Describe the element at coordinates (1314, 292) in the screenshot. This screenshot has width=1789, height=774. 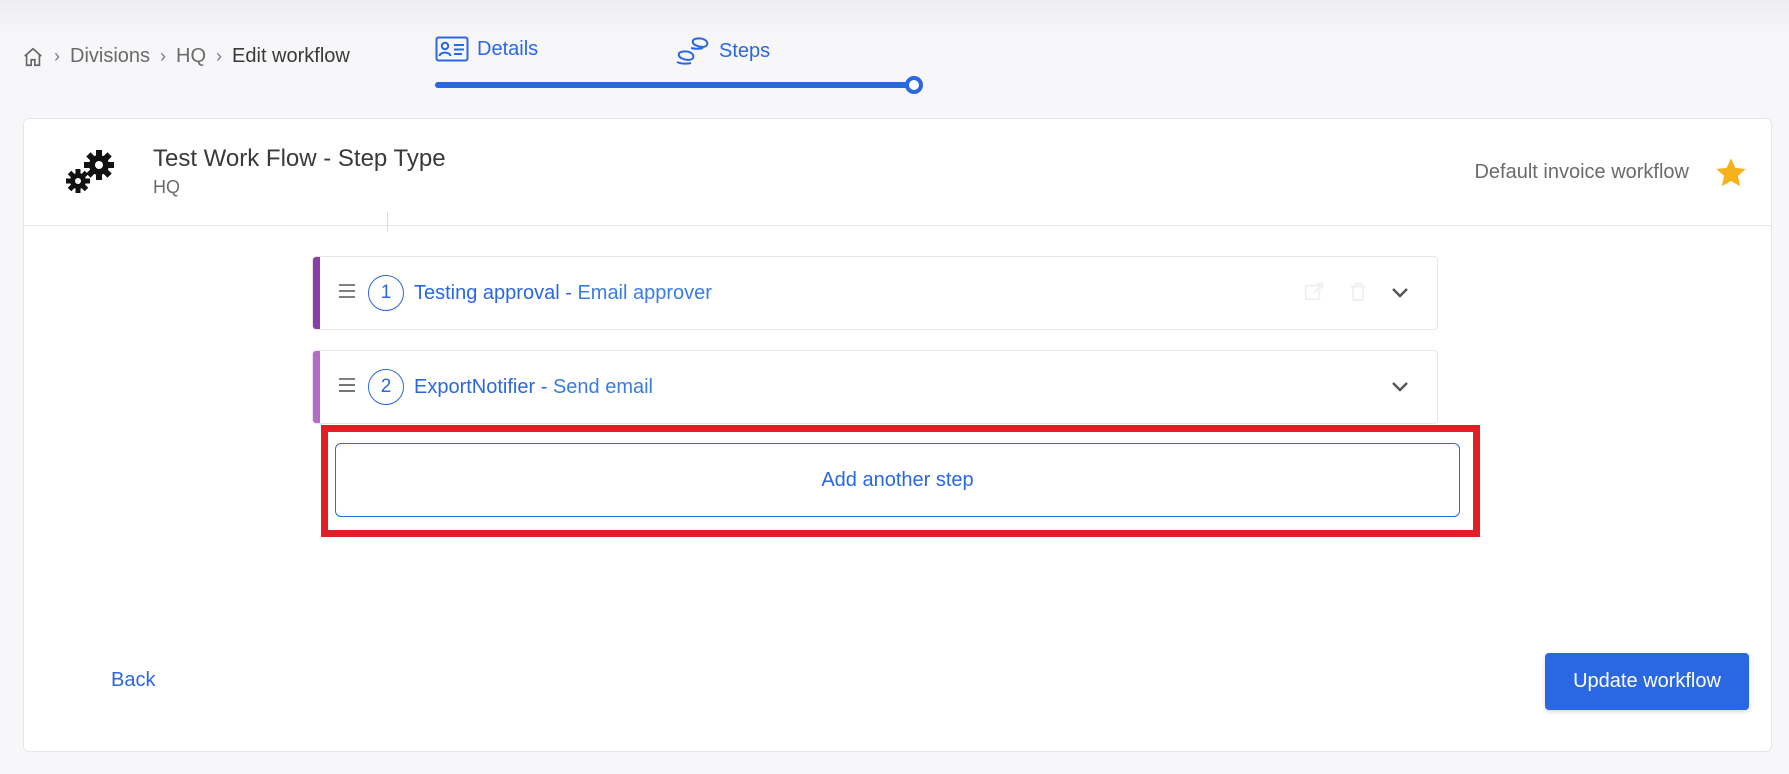
I see `edit-icon` at that location.